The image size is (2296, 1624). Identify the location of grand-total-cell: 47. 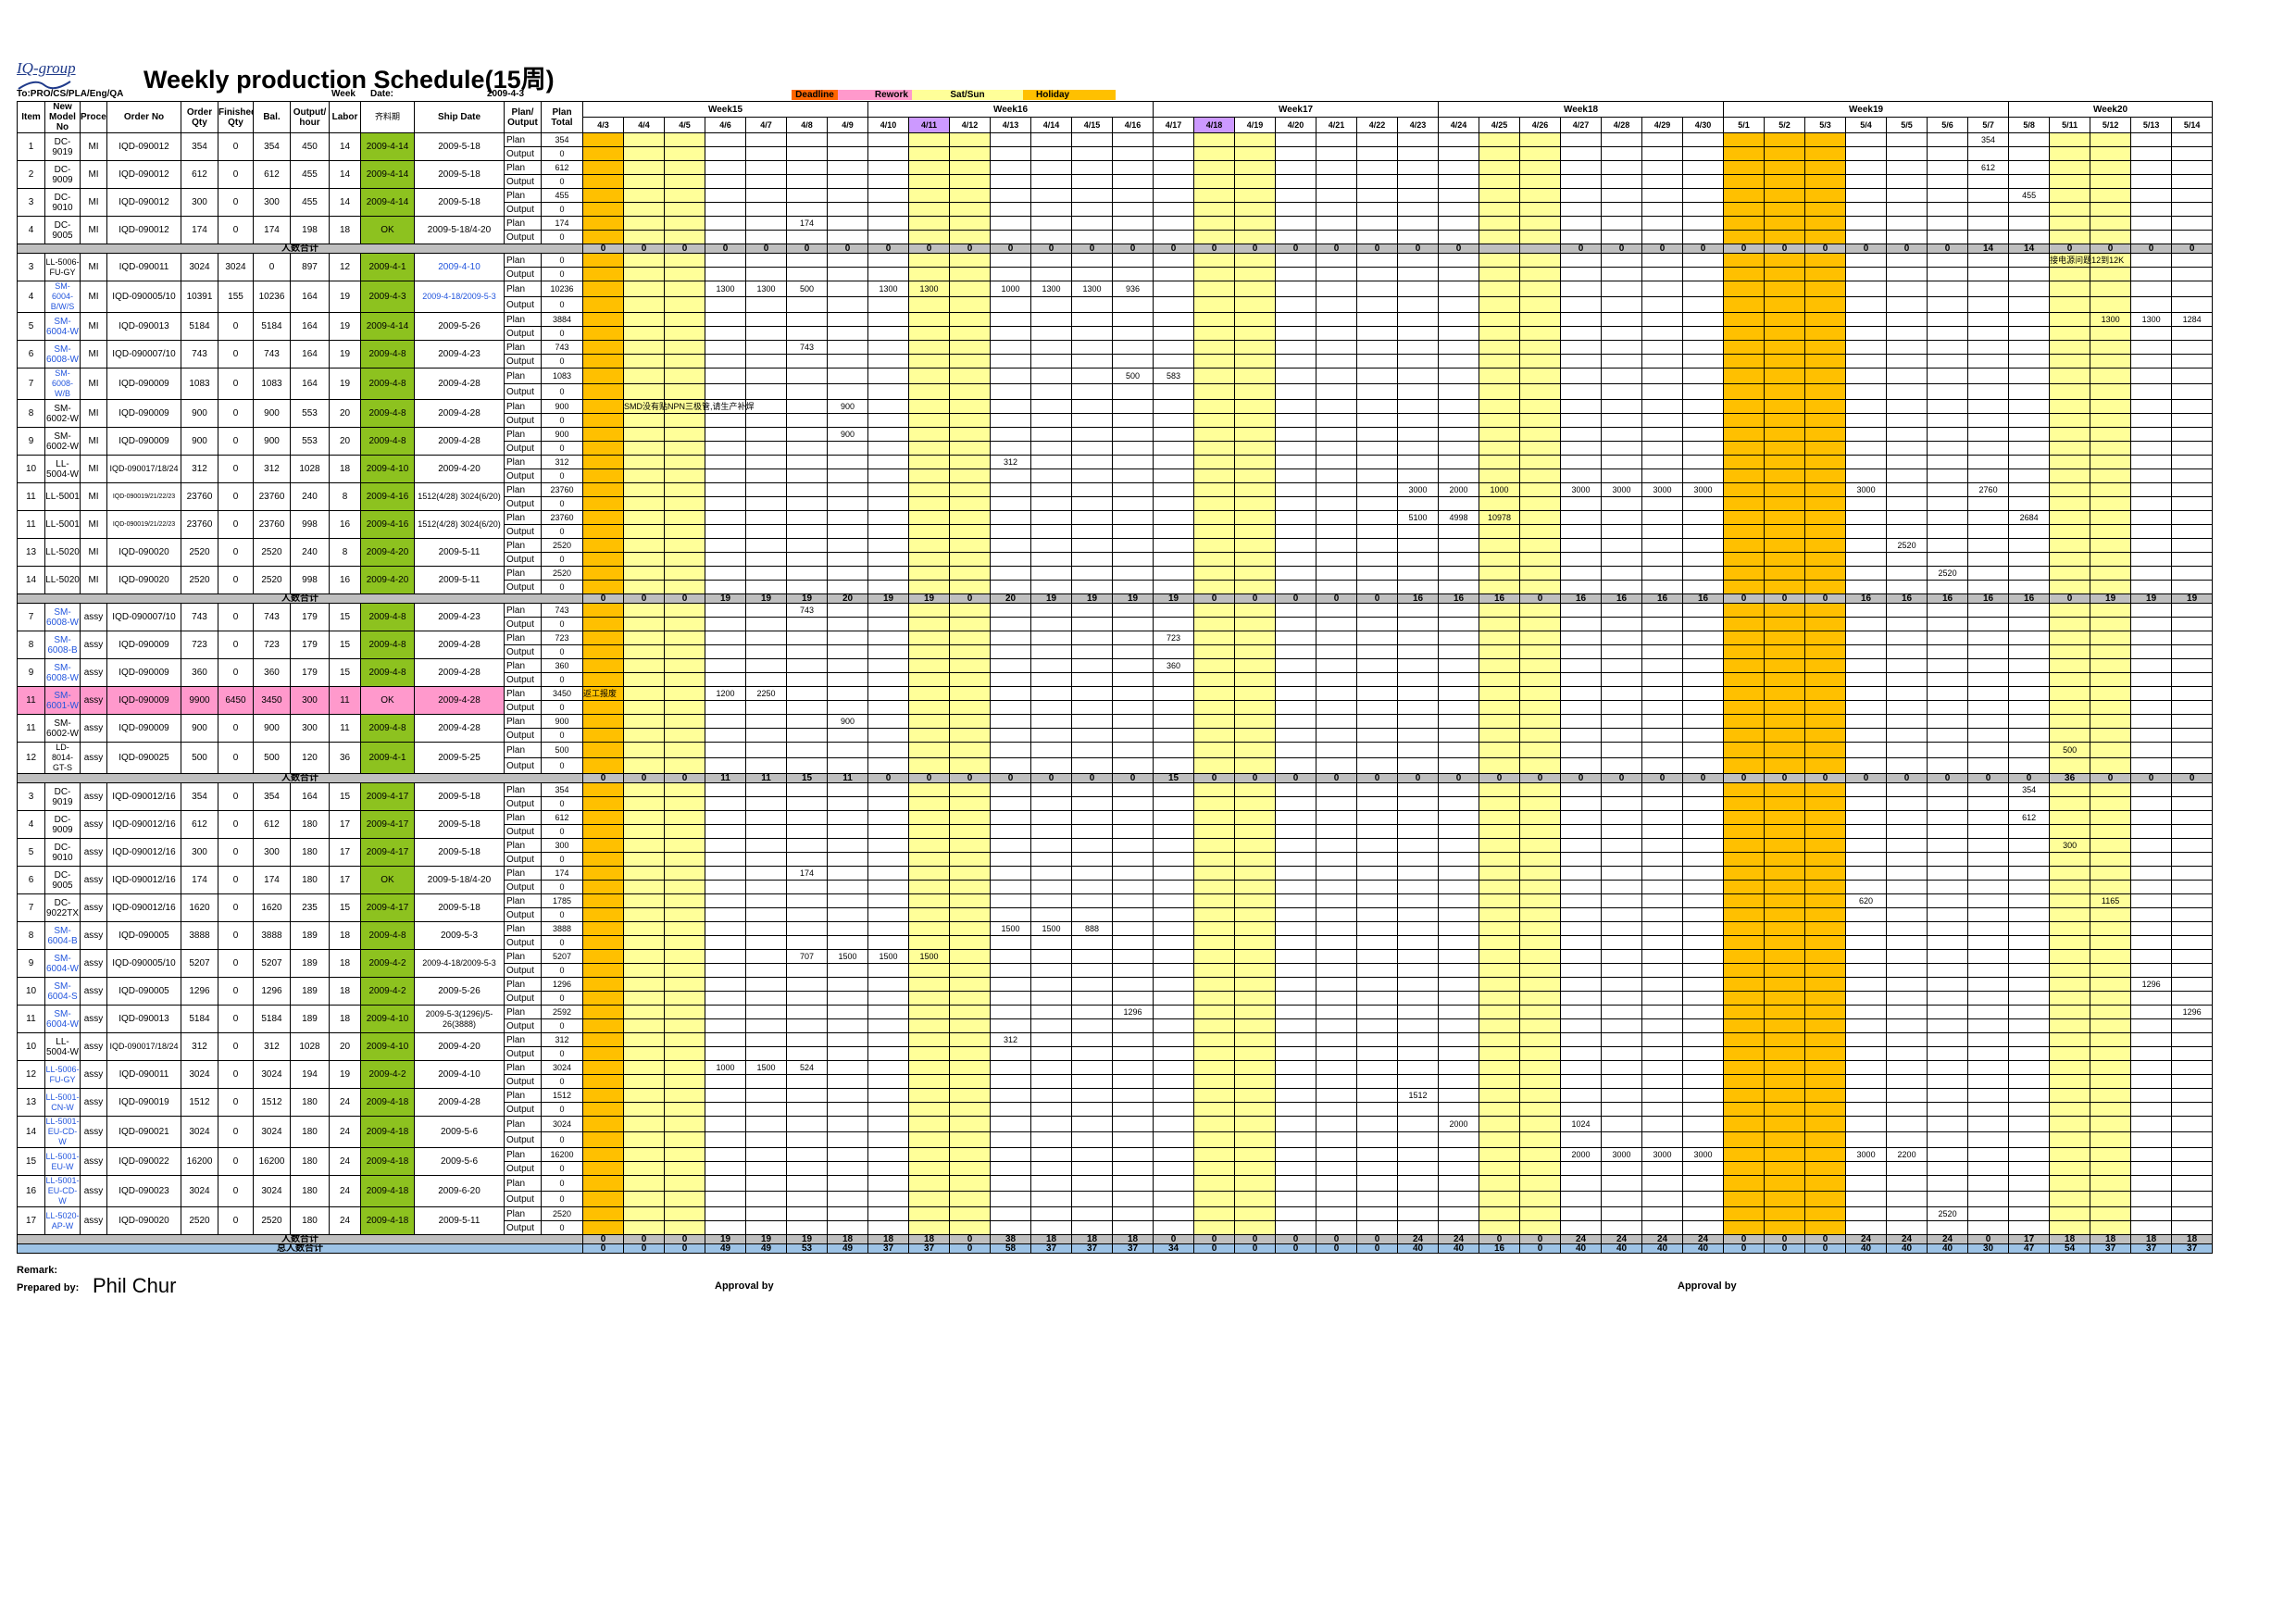
(2030, 1248).